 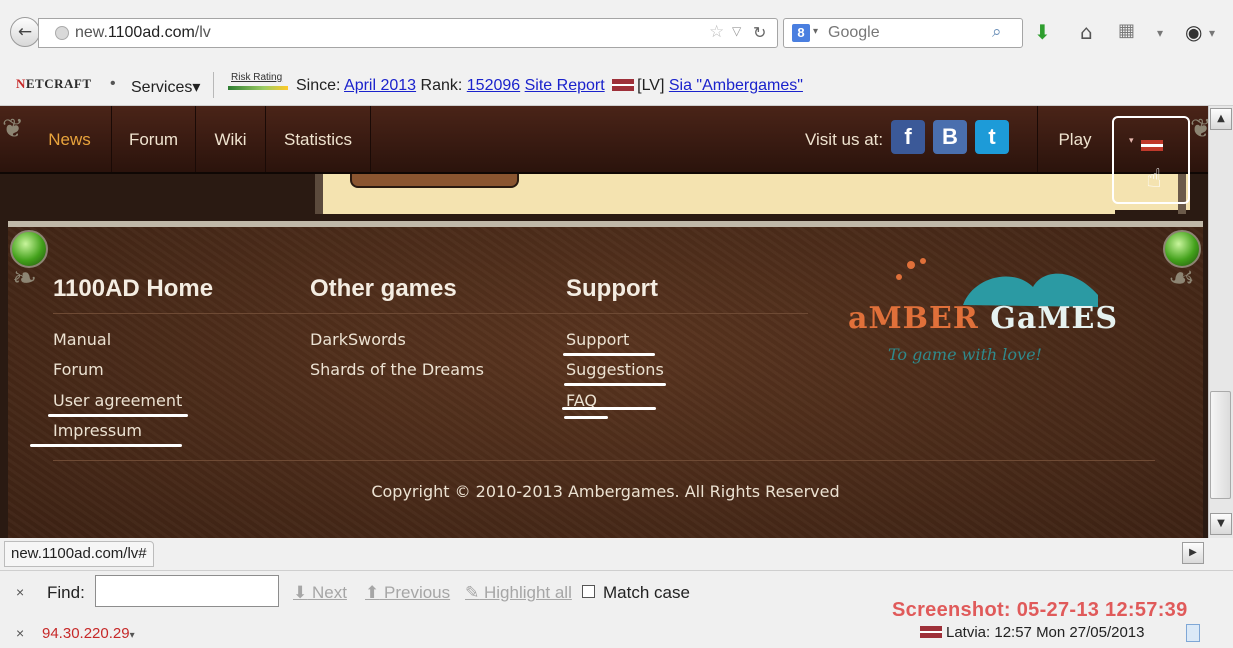 I want to click on highlight-all-button: ✎ Highlight all, so click(x=518, y=593).